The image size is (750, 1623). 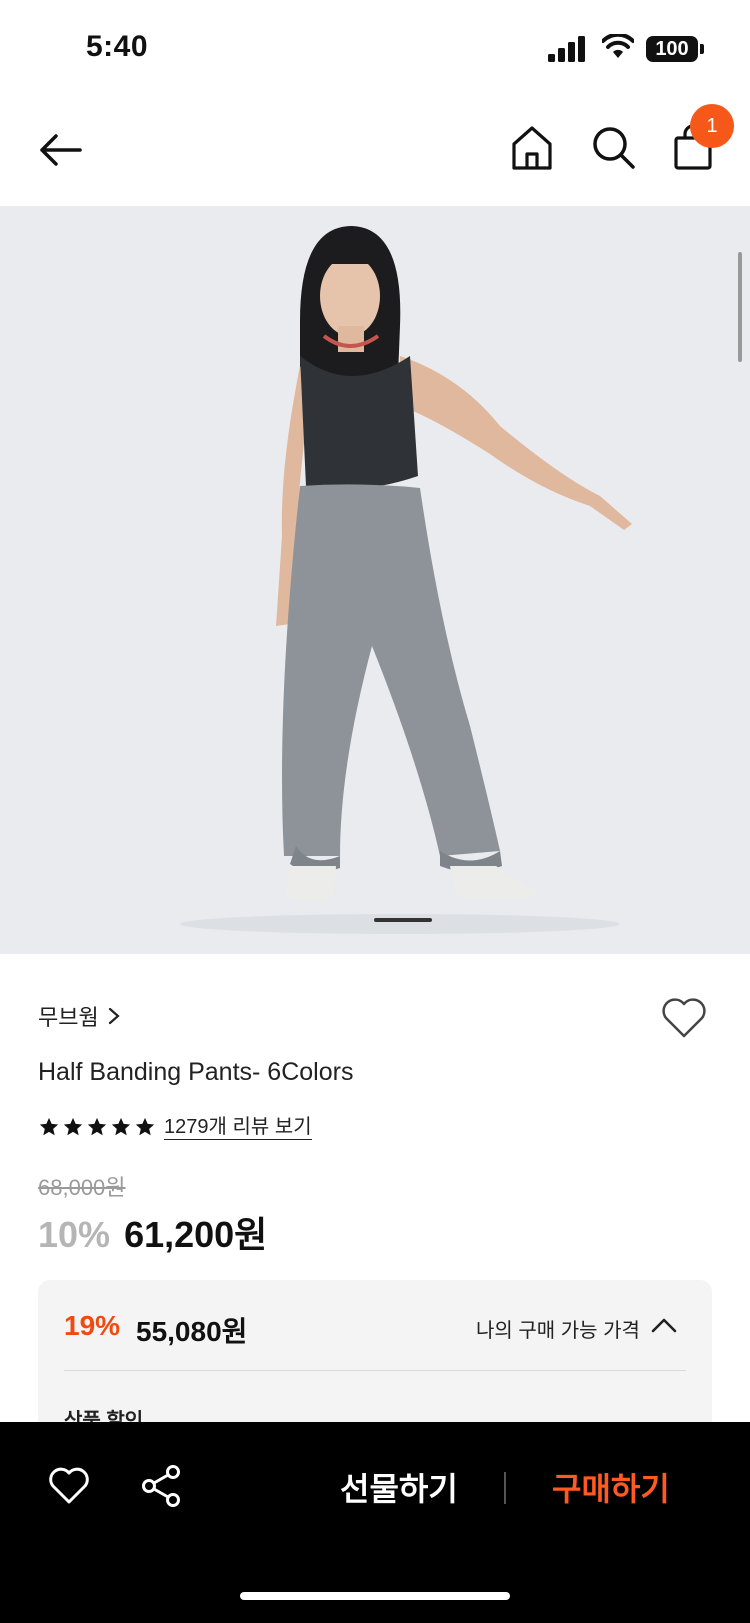 I want to click on review-link: 1279개 리뷰 보기, so click(x=238, y=1127).